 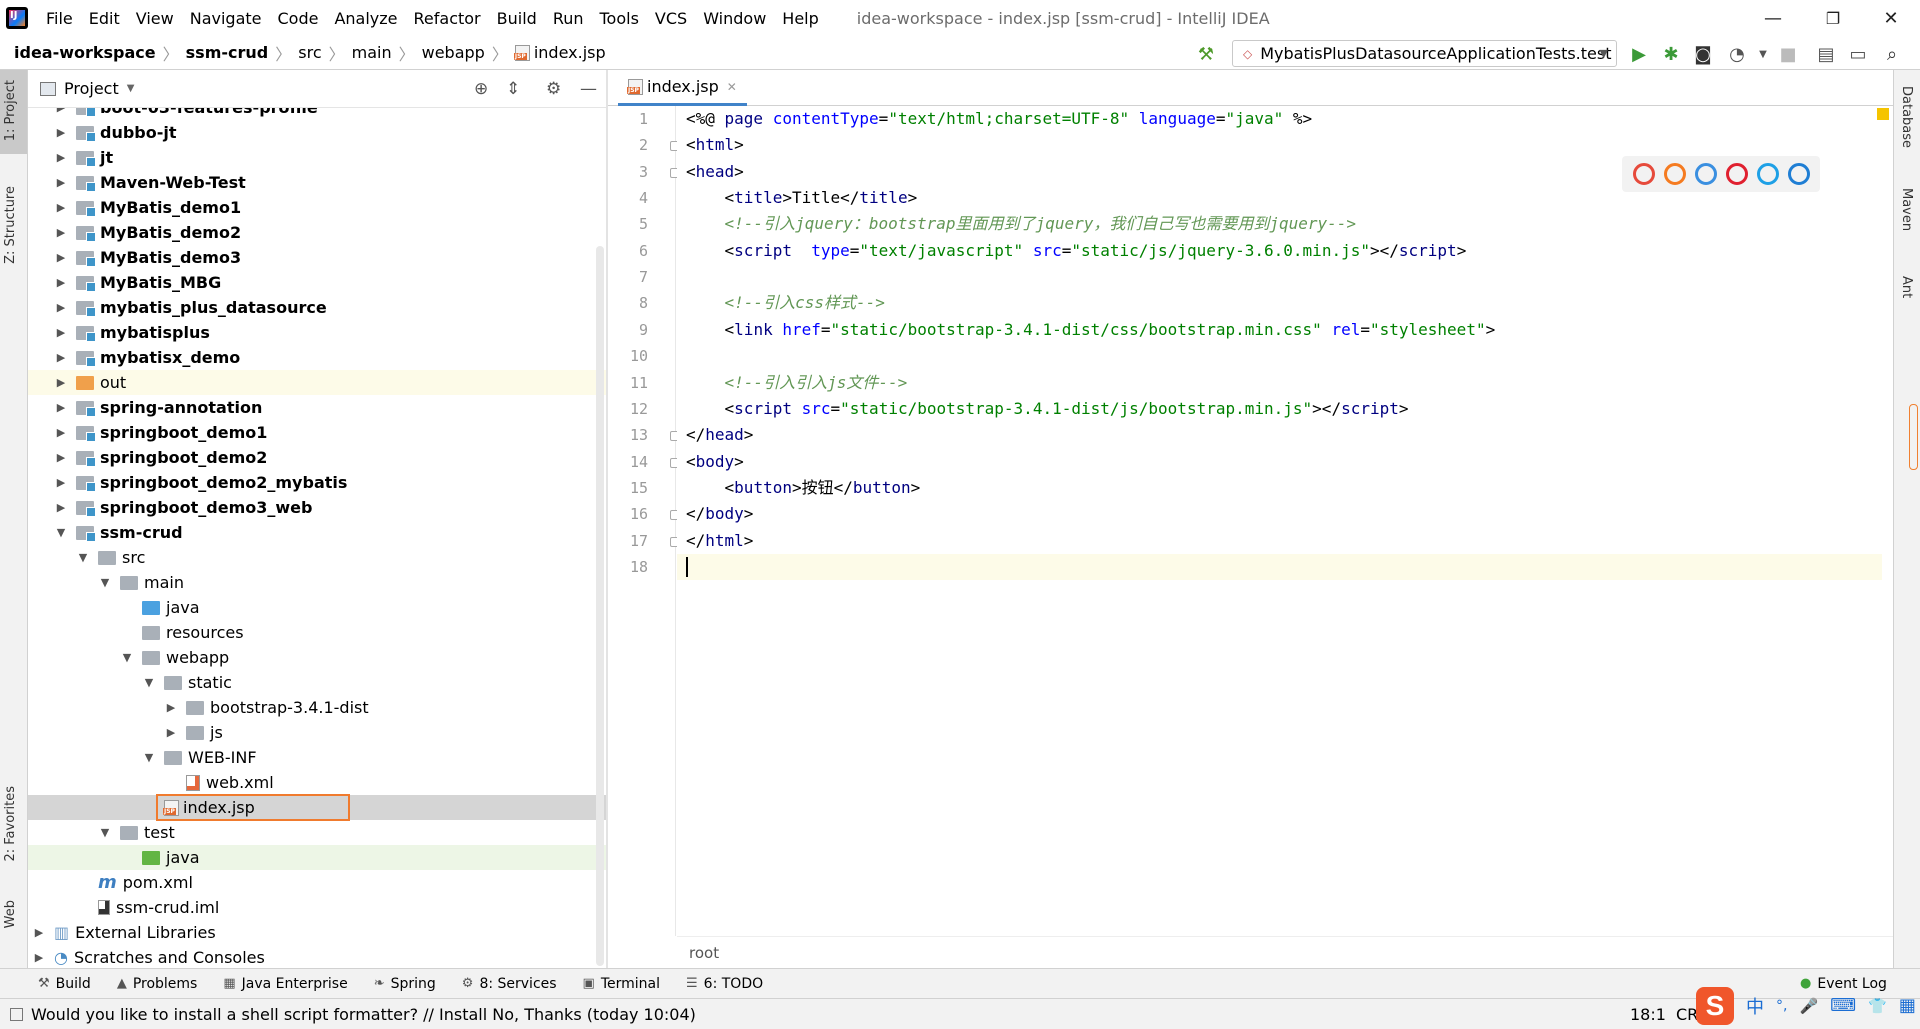 I want to click on menu-edit: Edit, so click(x=104, y=18).